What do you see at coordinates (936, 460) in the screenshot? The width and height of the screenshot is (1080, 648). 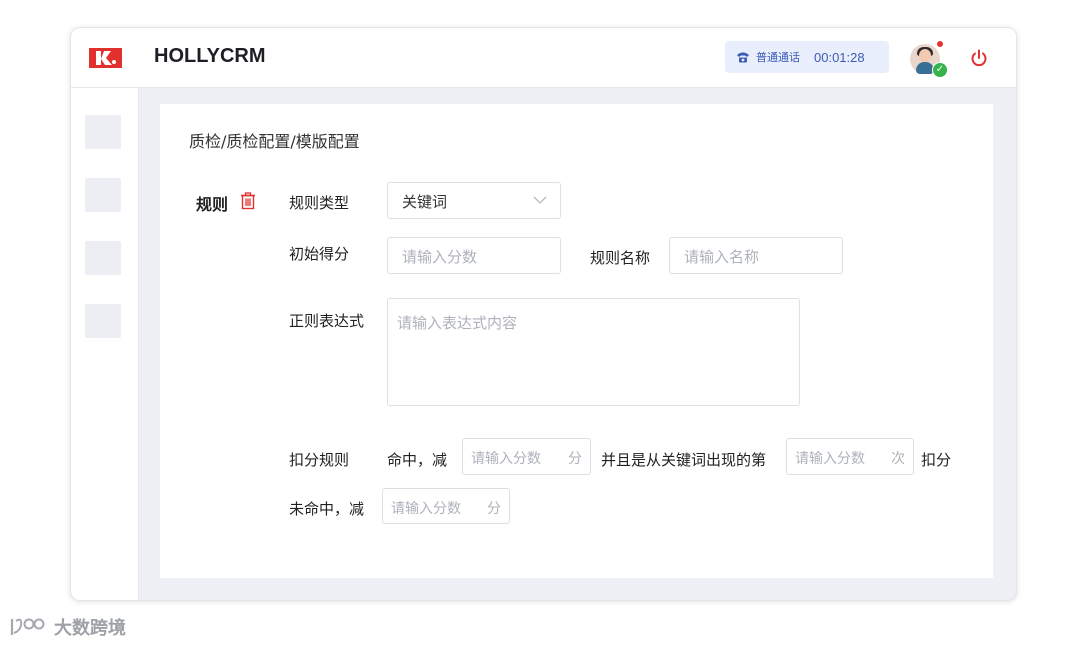 I see `deduct-text: 扣分` at bounding box center [936, 460].